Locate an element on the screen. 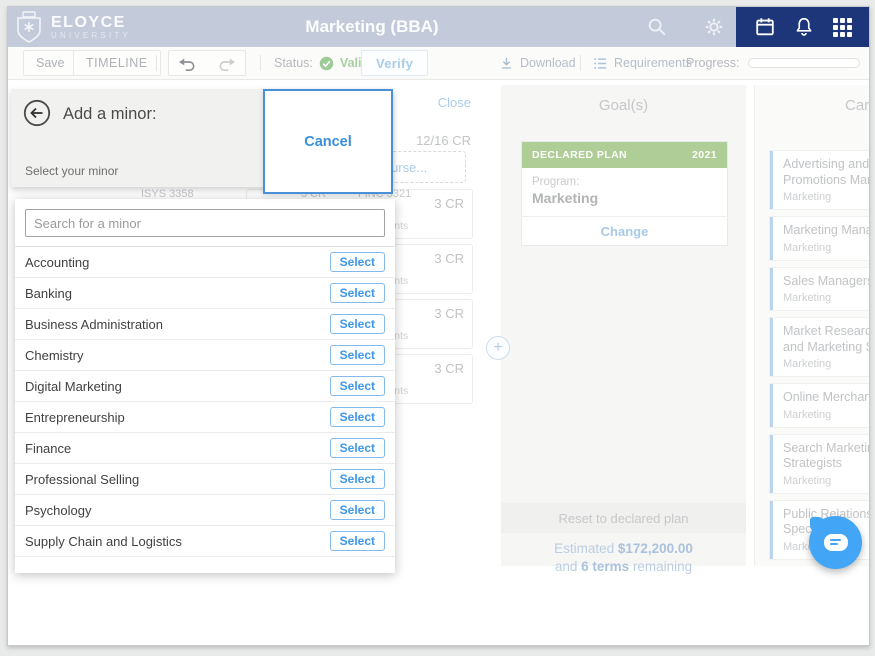  career-name: Advertising and Promotions Managers is located at coordinates (826, 172).